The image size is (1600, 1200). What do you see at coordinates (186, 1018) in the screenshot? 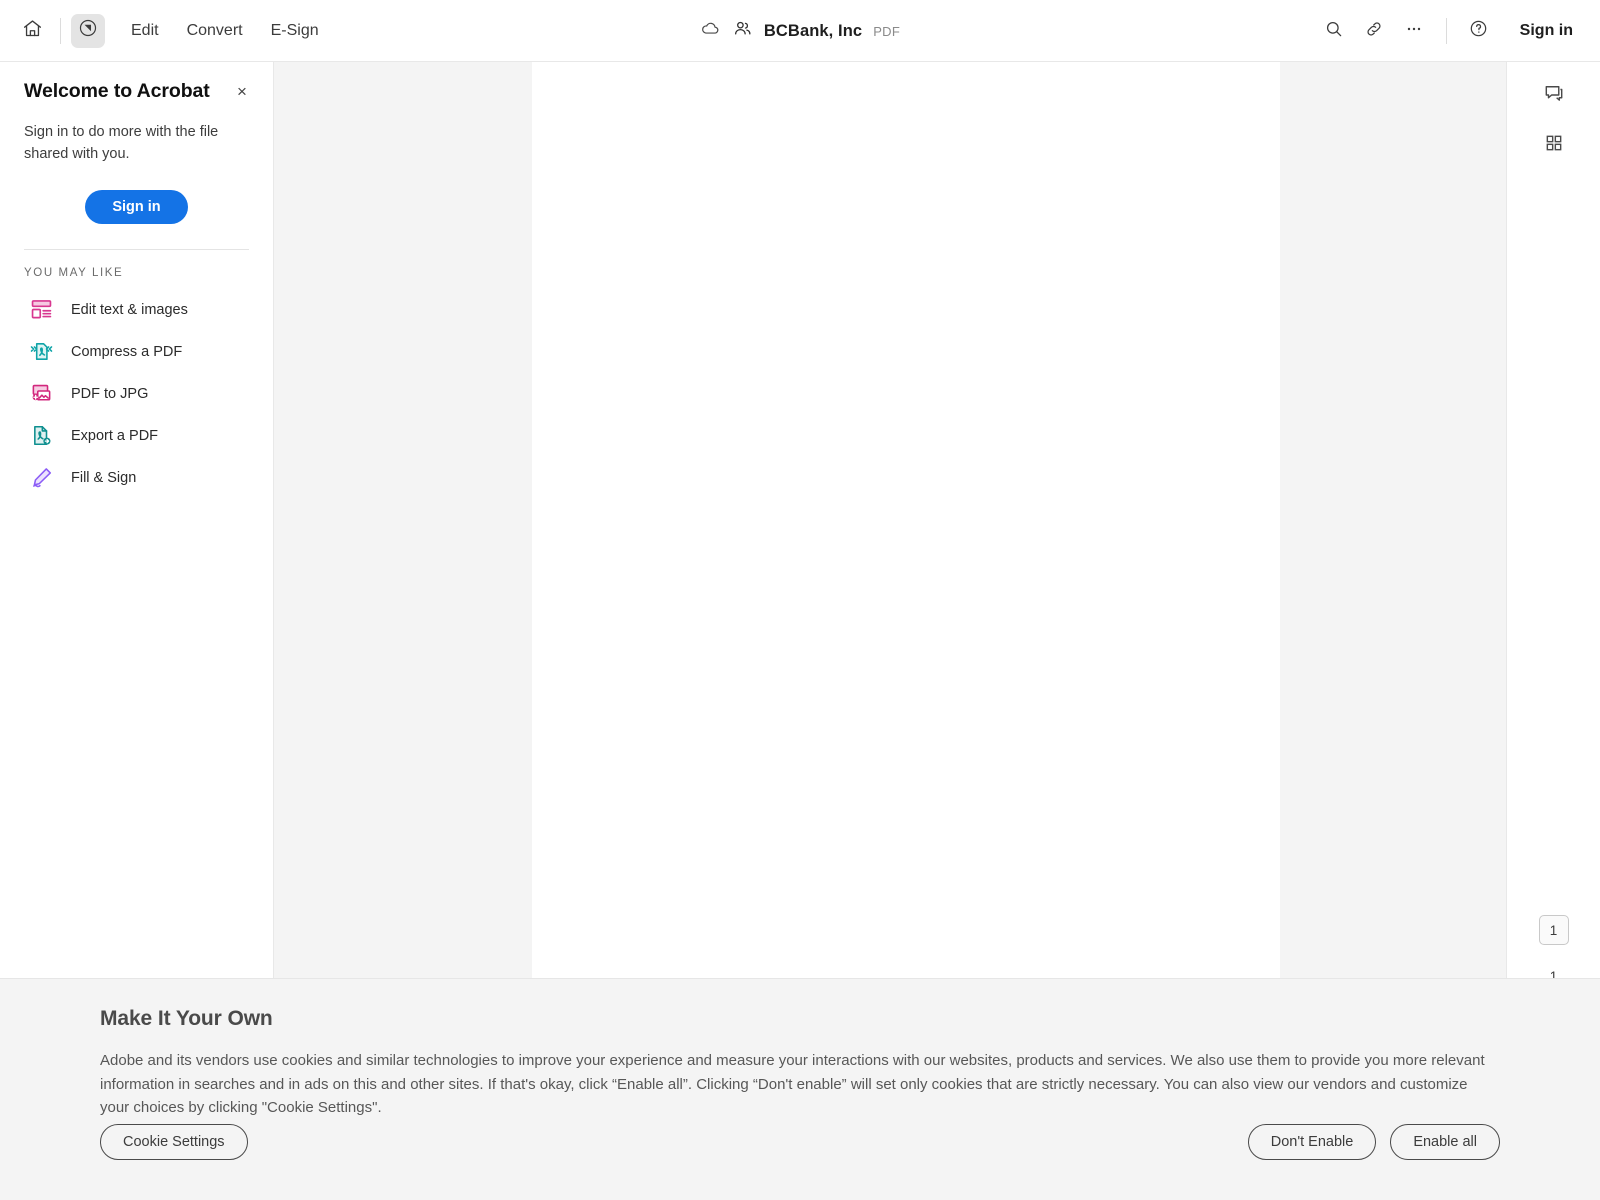
I see `cookie-banner-title: Make It Your Own` at bounding box center [186, 1018].